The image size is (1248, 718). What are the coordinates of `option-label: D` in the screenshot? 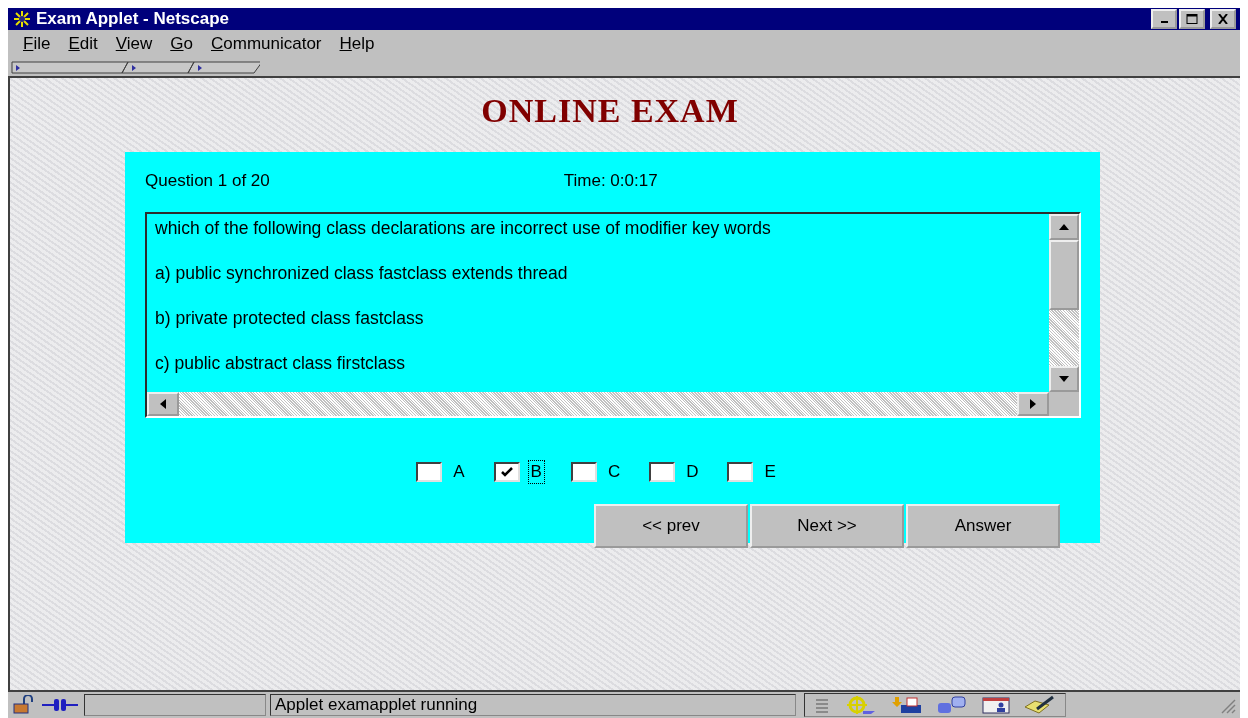 It's located at (692, 472).